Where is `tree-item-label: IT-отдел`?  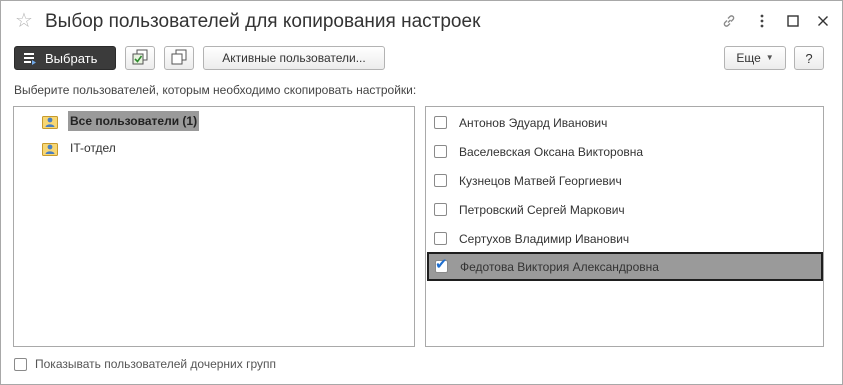 tree-item-label: IT-отдел is located at coordinates (93, 148).